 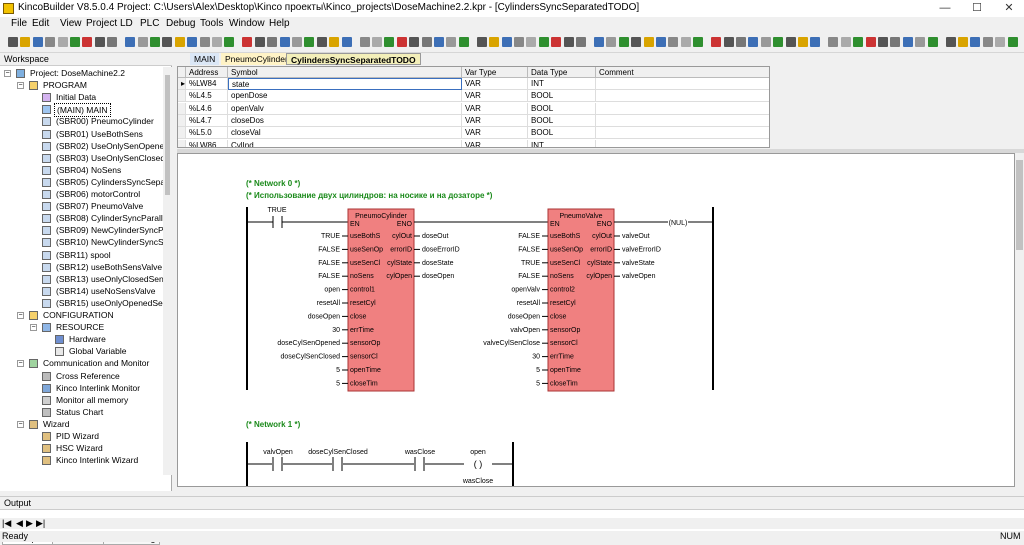 I want to click on toolbar-button-44-icon, so click(x=581, y=42).